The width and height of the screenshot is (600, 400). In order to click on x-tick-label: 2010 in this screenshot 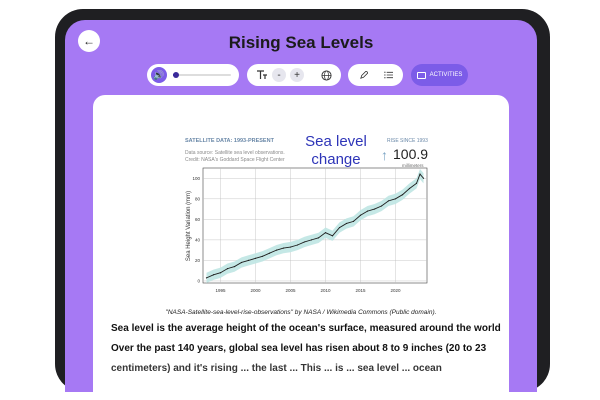, I will do `click(325, 290)`.